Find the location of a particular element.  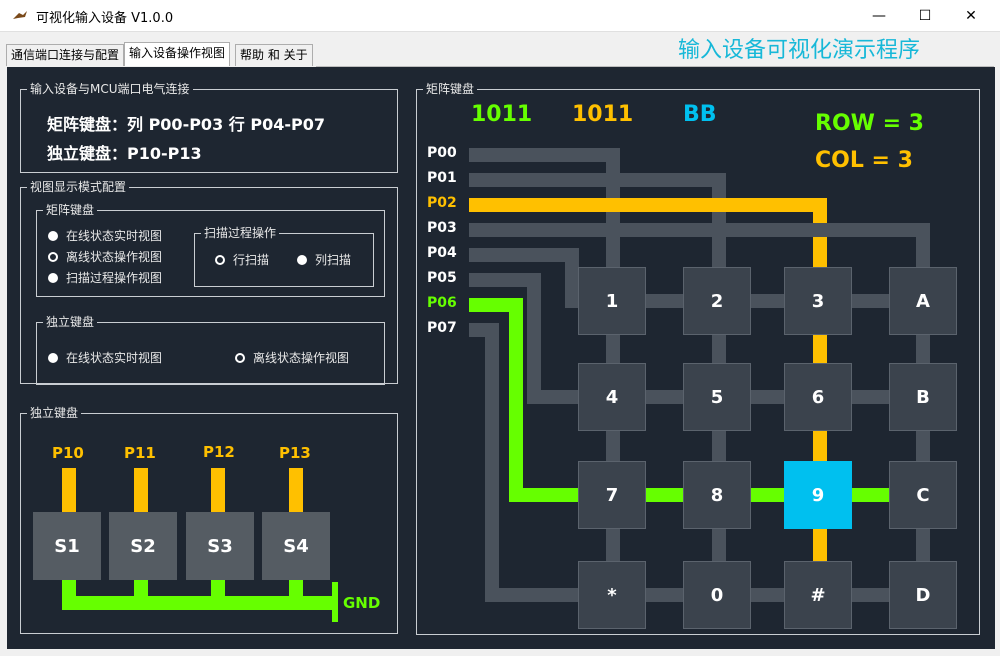

close-button: ✕ is located at coordinates (971, 16).